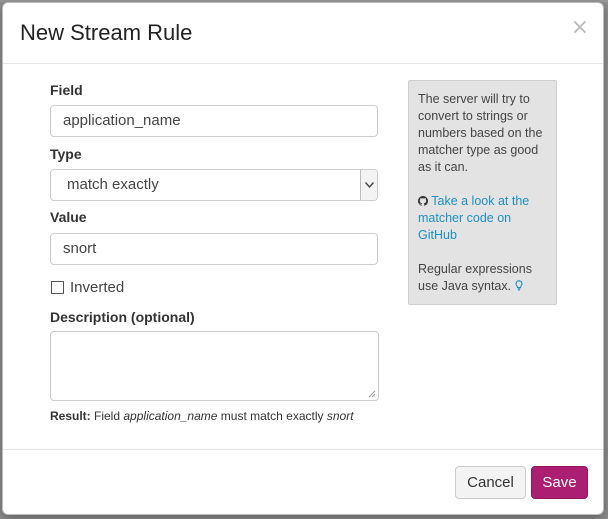 The width and height of the screenshot is (608, 519). I want to click on description-label: Description (optional), so click(122, 317).